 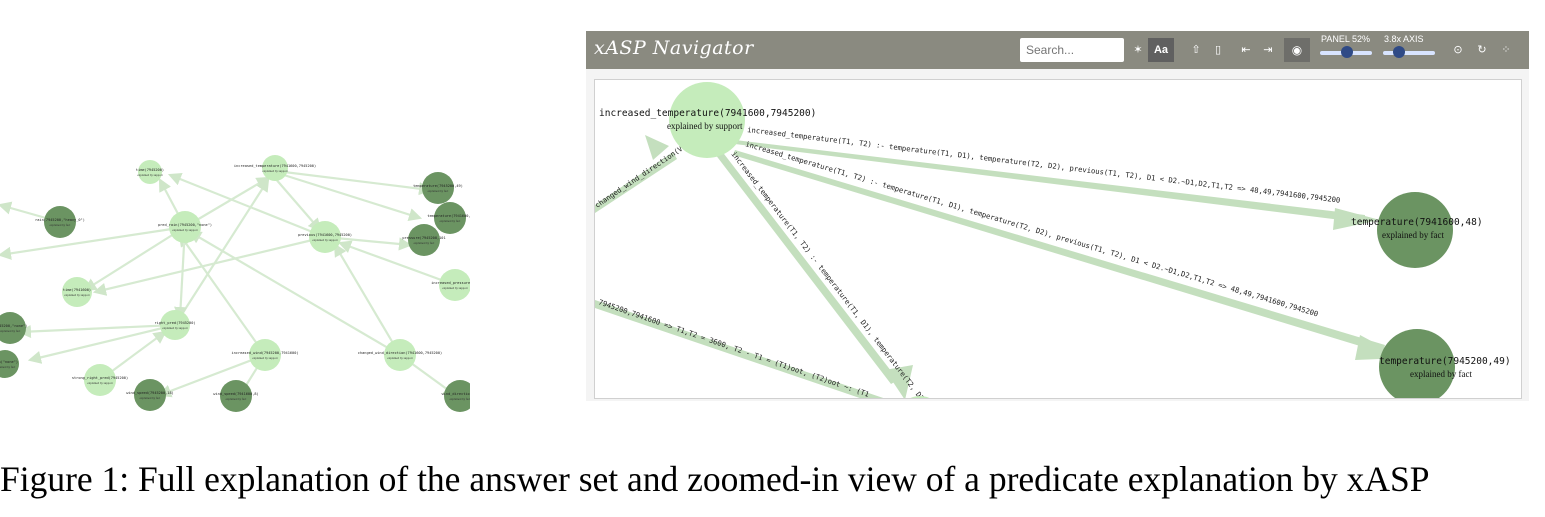 I want to click on left-node-label: time(7941600), so click(x=77, y=290).